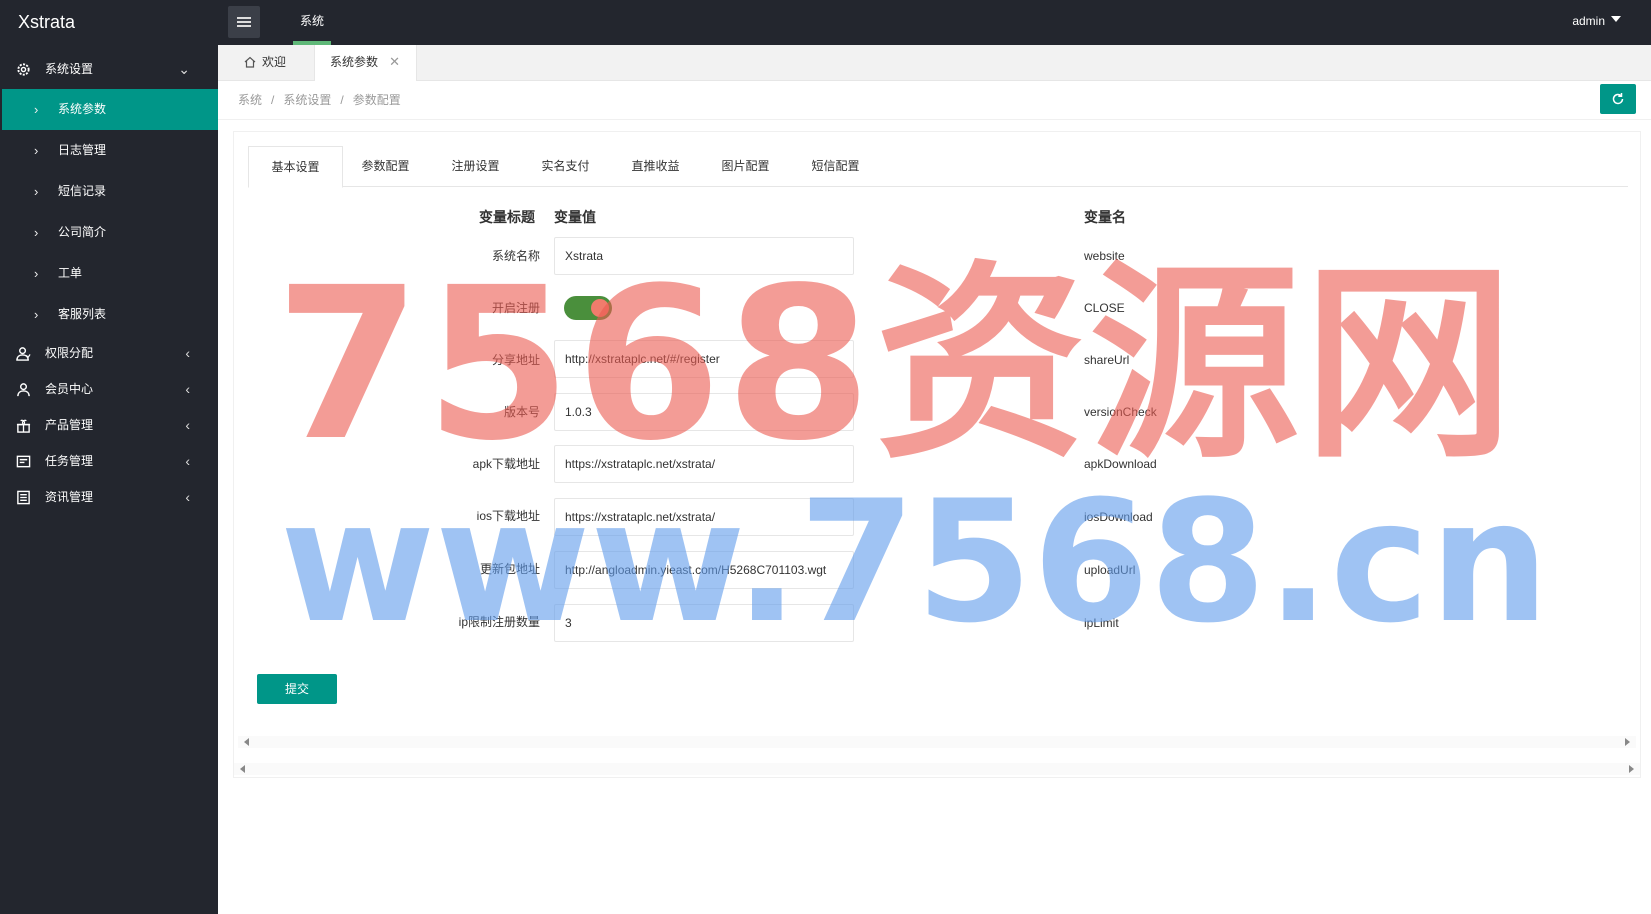 This screenshot has height=914, width=1651. What do you see at coordinates (69, 425) in the screenshot?
I see `sidebar-group-label: 产品管理` at bounding box center [69, 425].